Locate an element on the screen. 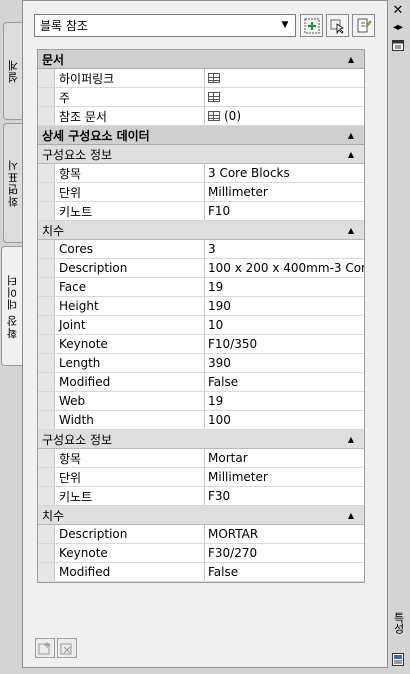  property-value: Mortar is located at coordinates (284, 458).